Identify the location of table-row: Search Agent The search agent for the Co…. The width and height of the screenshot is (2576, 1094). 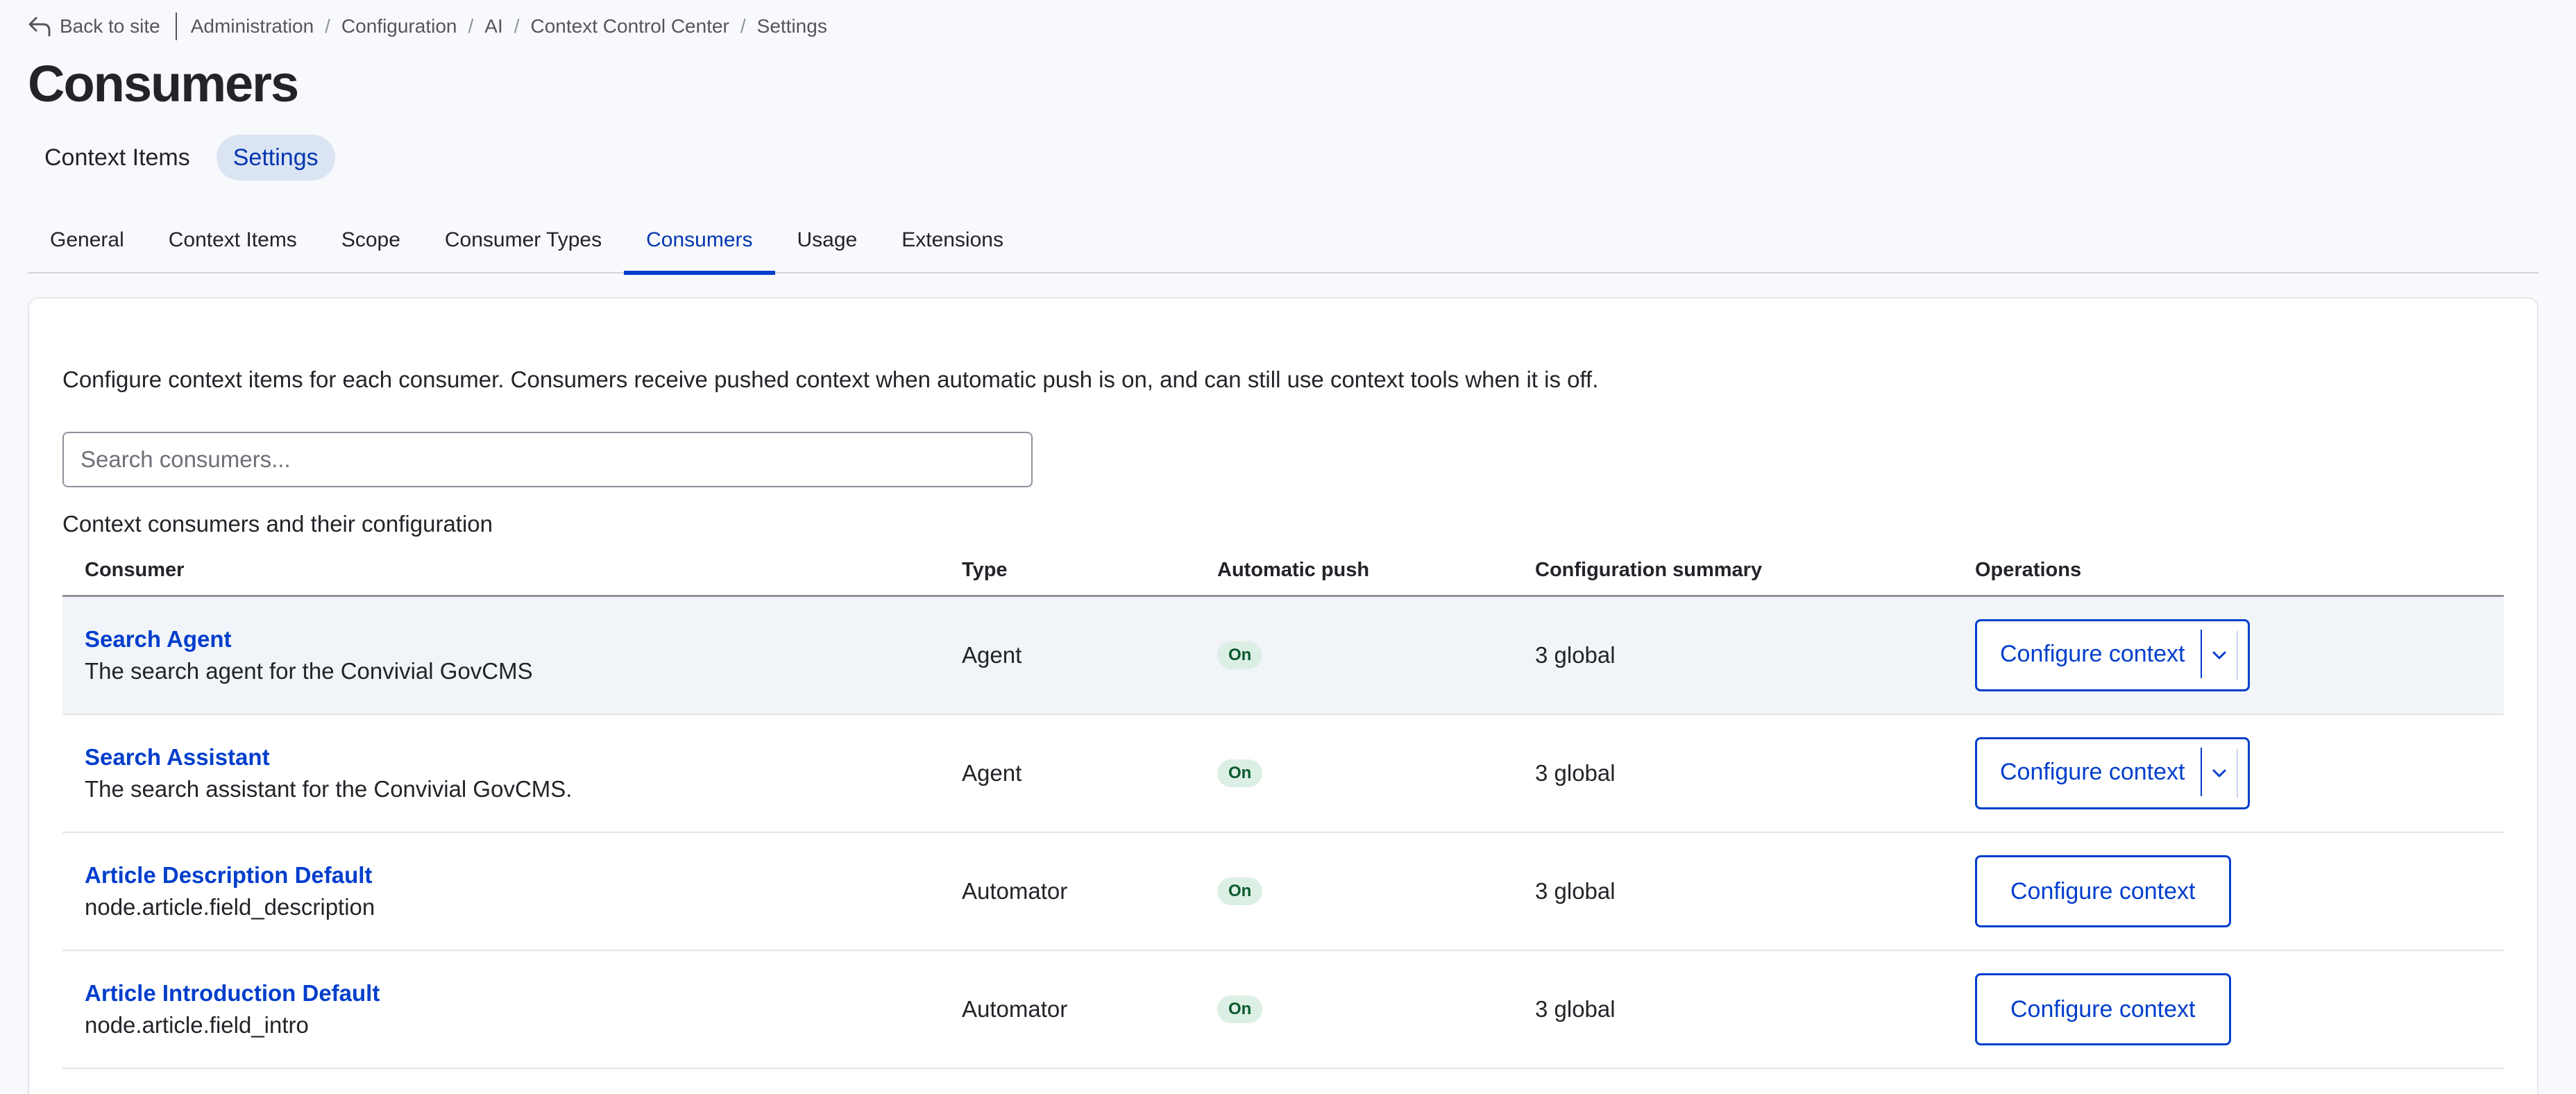
(1283, 656).